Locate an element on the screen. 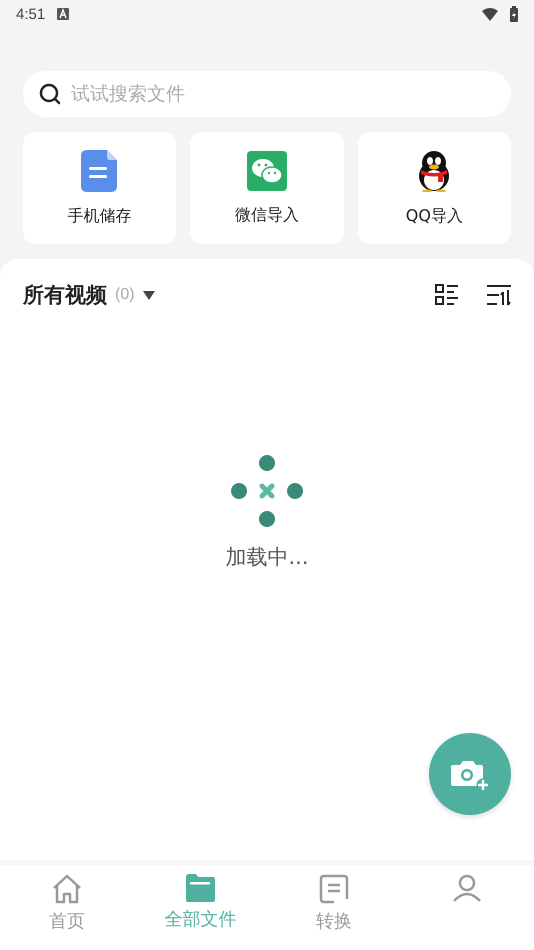  chat-bubbles-icon is located at coordinates (266, 170).